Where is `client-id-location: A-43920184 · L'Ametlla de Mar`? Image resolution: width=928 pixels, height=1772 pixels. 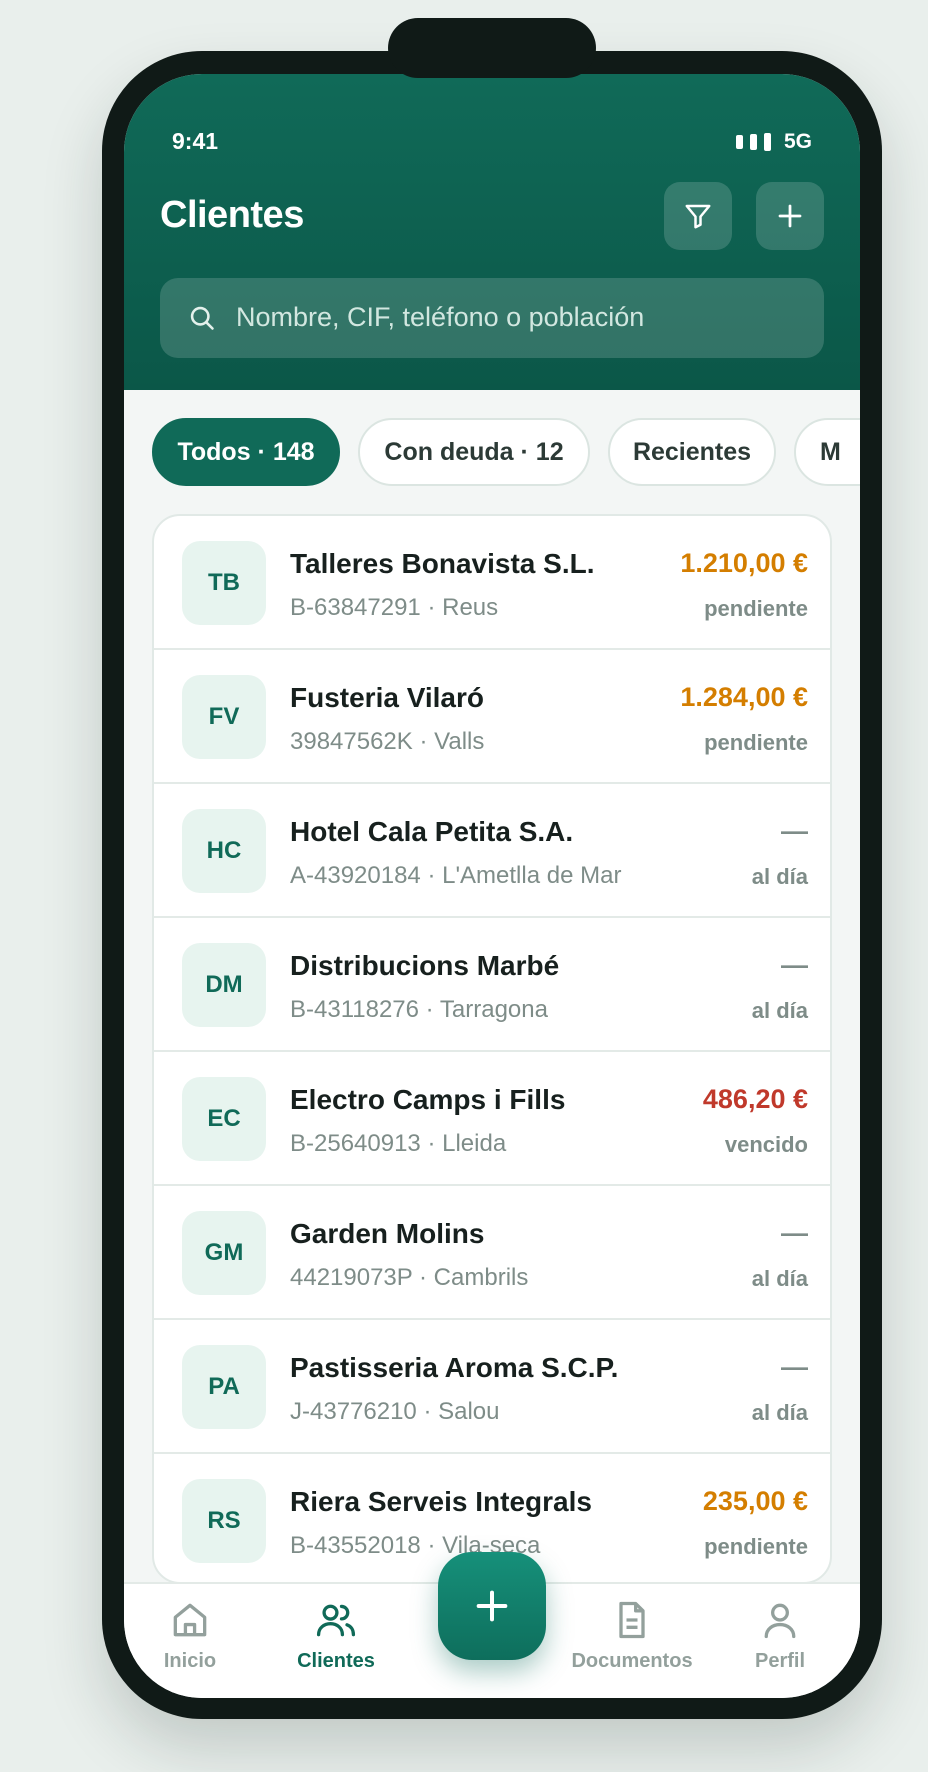 client-id-location: A-43920184 · L'Ametlla de Mar is located at coordinates (456, 875).